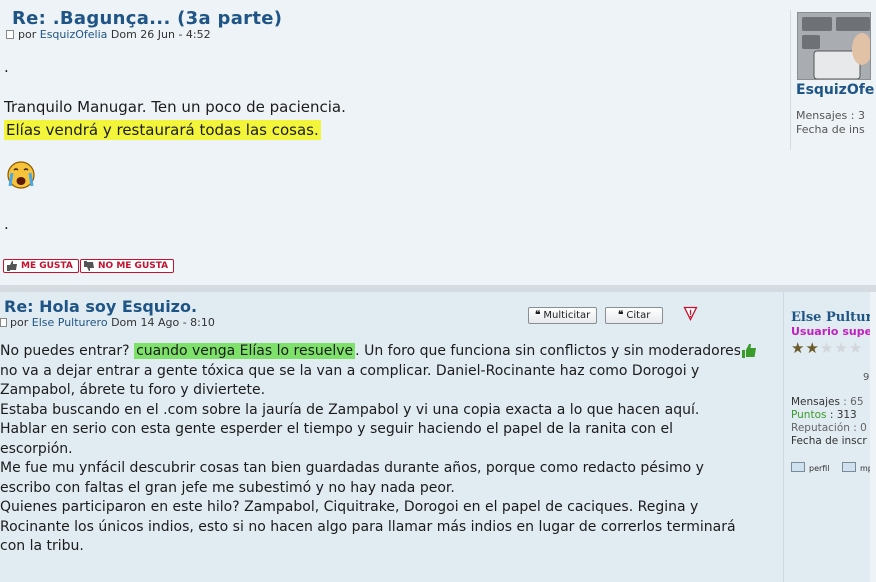  What do you see at coordinates (133, 390) in the screenshot?
I see `post-2-line: Zampabol, ábrete tu foro y diviertete.` at bounding box center [133, 390].